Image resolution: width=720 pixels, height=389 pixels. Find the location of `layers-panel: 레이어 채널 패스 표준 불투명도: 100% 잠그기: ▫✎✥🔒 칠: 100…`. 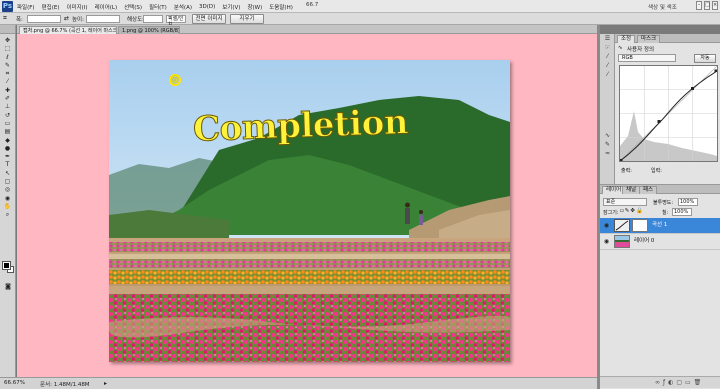

layers-panel: 레이어 채널 패스 표준 불투명도: 100% 잠그기: ▫✎✥🔒 칠: 100… is located at coordinates (660, 286).